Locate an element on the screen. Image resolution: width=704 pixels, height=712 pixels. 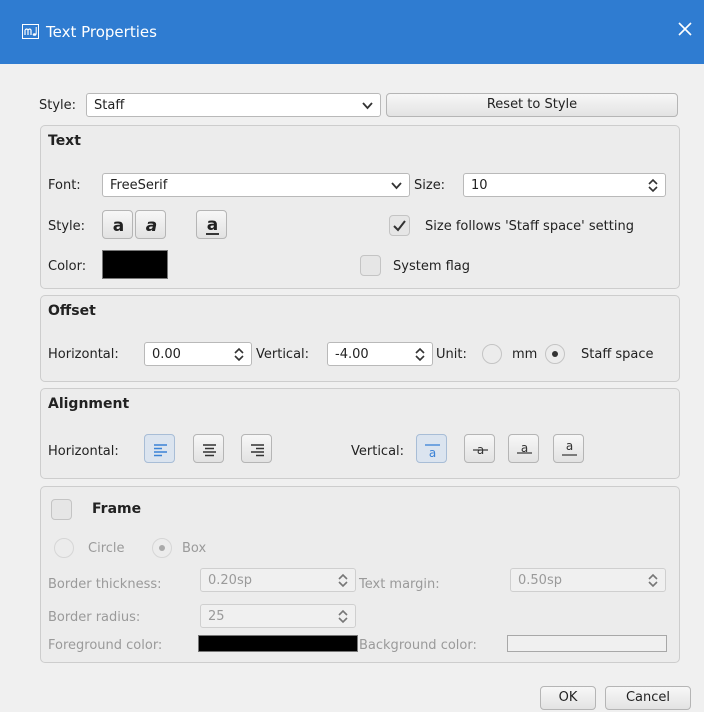
border-radius-value: 25 is located at coordinates (216, 616).